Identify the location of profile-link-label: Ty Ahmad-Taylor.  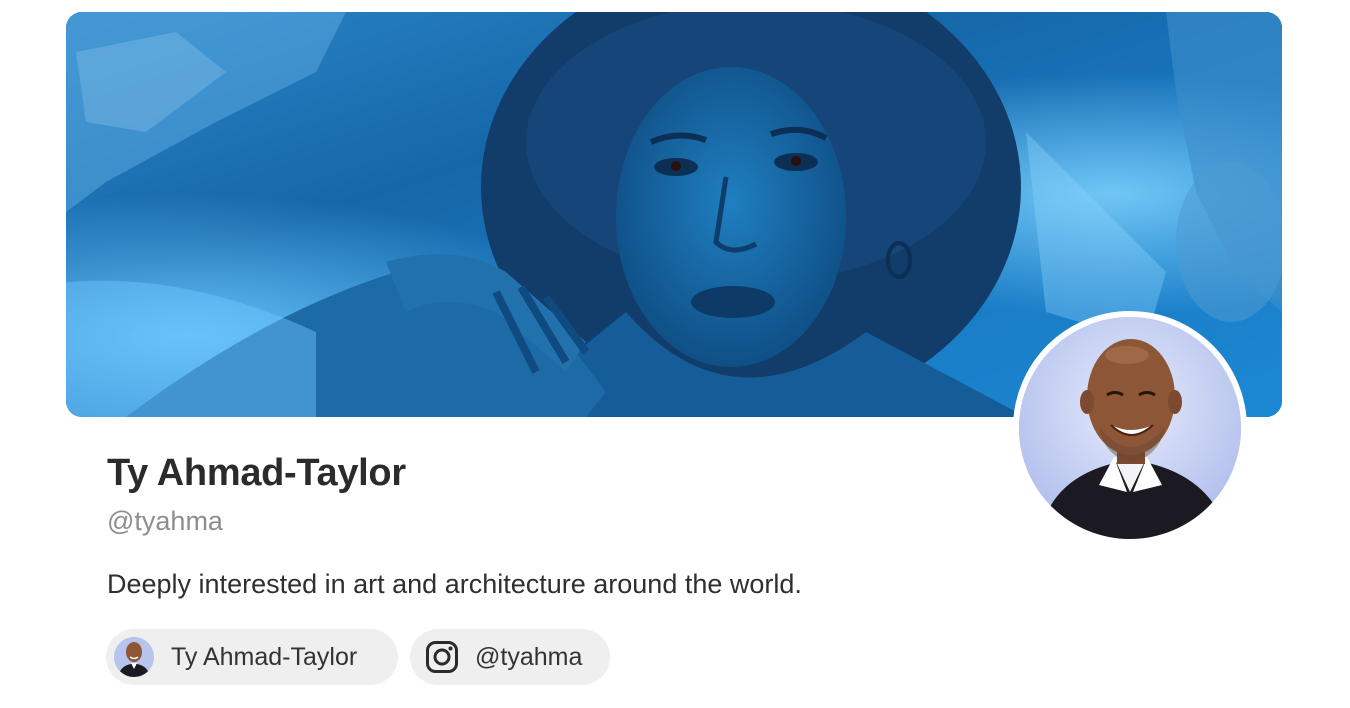
(264, 656).